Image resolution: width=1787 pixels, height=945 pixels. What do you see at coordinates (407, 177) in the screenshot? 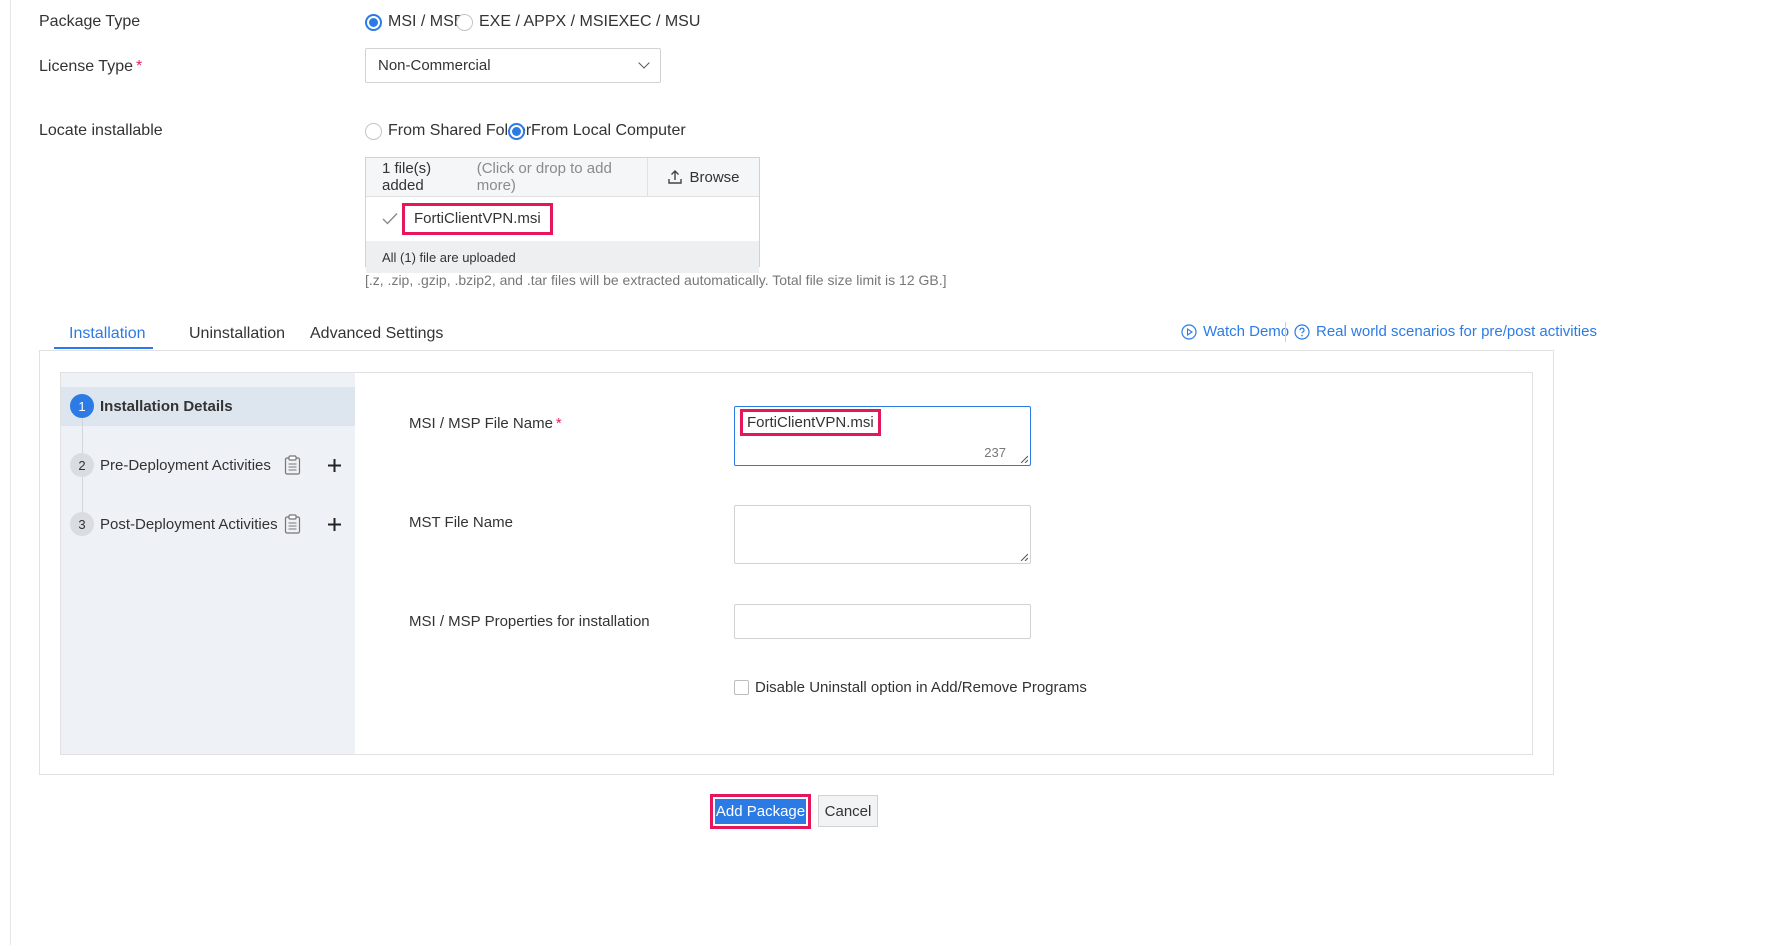
I see `file-count-text: 1 file(s) added` at bounding box center [407, 177].